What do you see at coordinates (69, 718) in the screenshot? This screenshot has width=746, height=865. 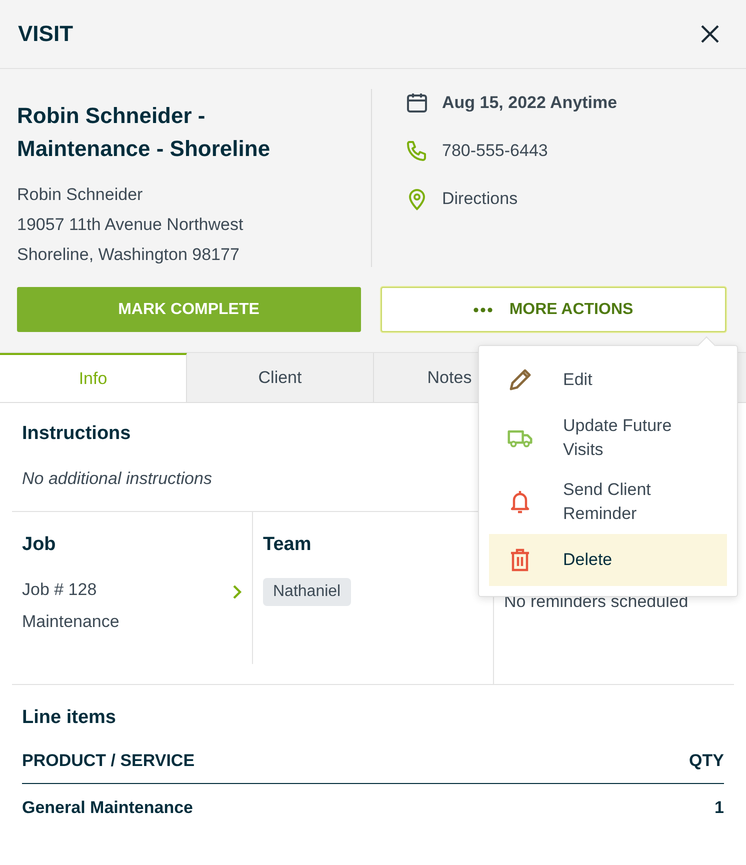 I see `section-heading: Line items` at bounding box center [69, 718].